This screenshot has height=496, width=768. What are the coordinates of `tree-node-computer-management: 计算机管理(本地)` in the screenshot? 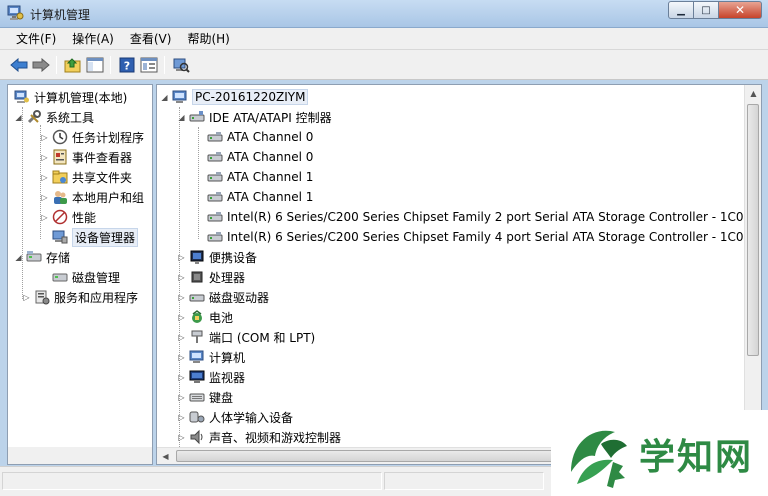 It's located at (70, 97).